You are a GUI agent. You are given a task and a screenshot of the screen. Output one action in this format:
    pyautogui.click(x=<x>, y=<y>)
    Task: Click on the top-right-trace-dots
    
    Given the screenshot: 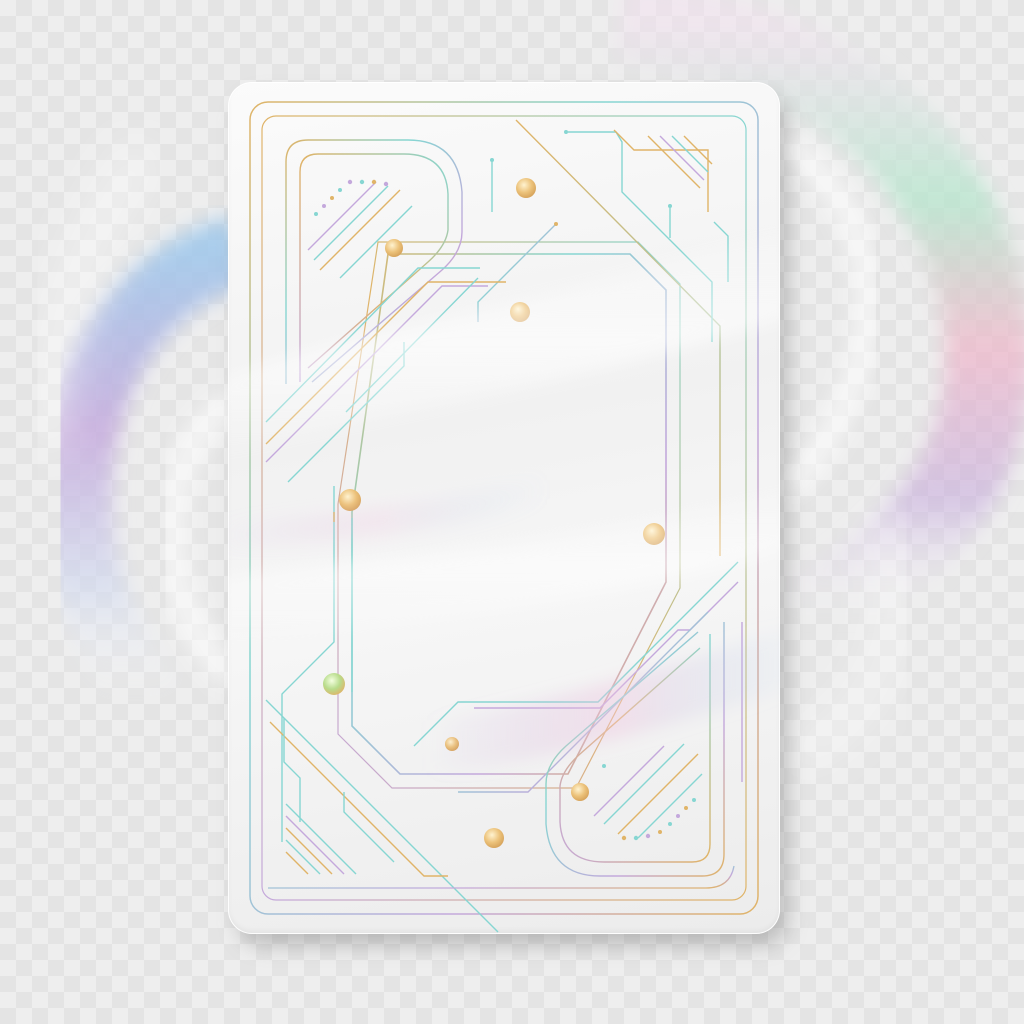 What is the action you would take?
    pyautogui.click(x=581, y=178)
    